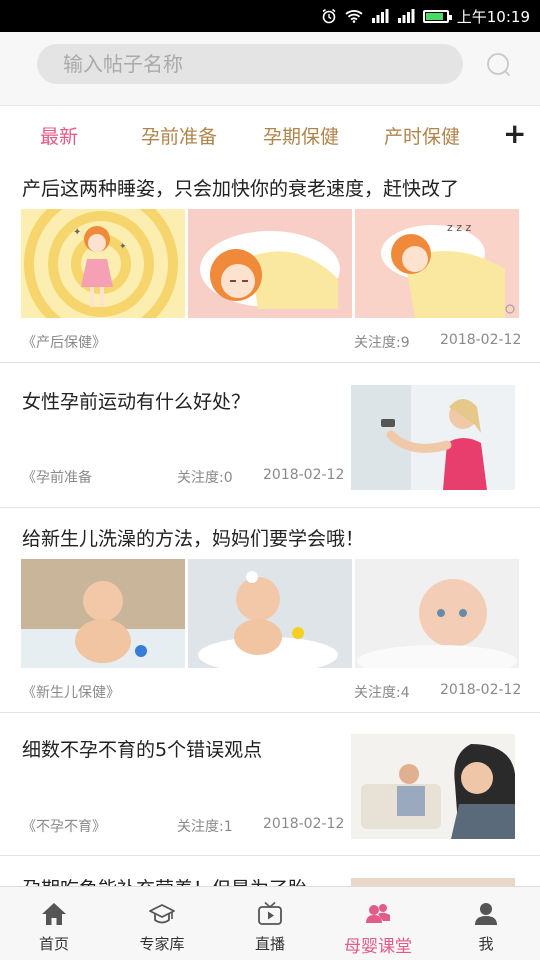 This screenshot has width=540, height=960. Describe the element at coordinates (329, 16) in the screenshot. I see `alarm-icon` at that location.